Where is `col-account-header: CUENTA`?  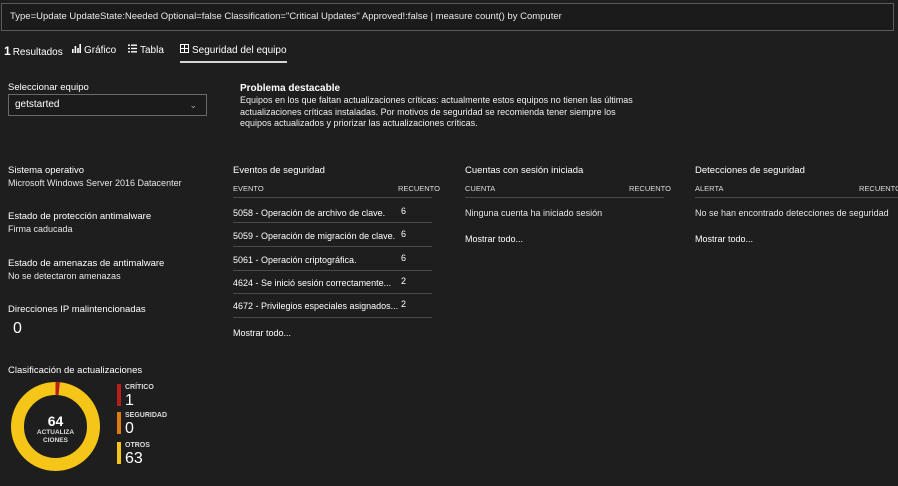
col-account-header: CUENTA is located at coordinates (480, 188).